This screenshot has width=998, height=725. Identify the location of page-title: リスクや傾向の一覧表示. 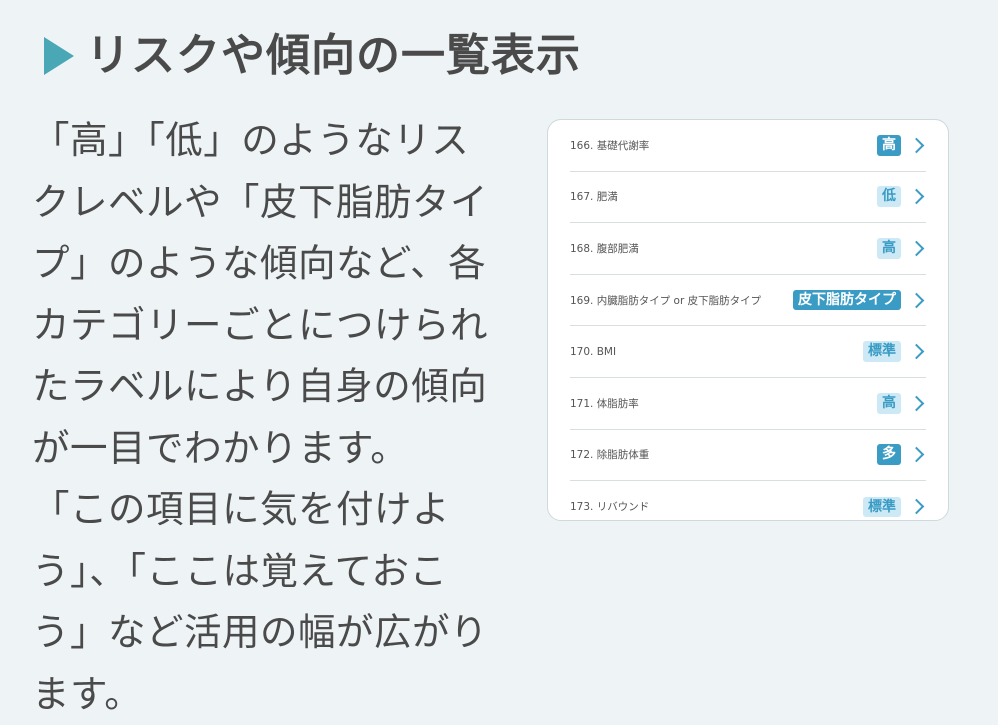
(333, 55).